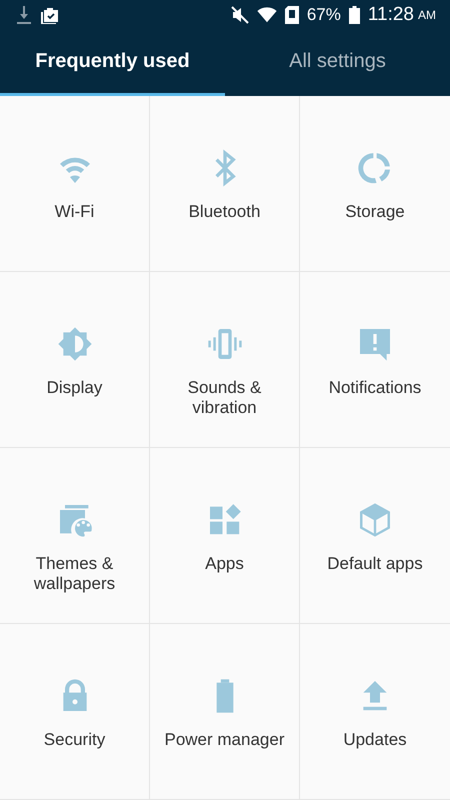 Image resolution: width=450 pixels, height=800 pixels. I want to click on tile-label: Storage, so click(375, 212).